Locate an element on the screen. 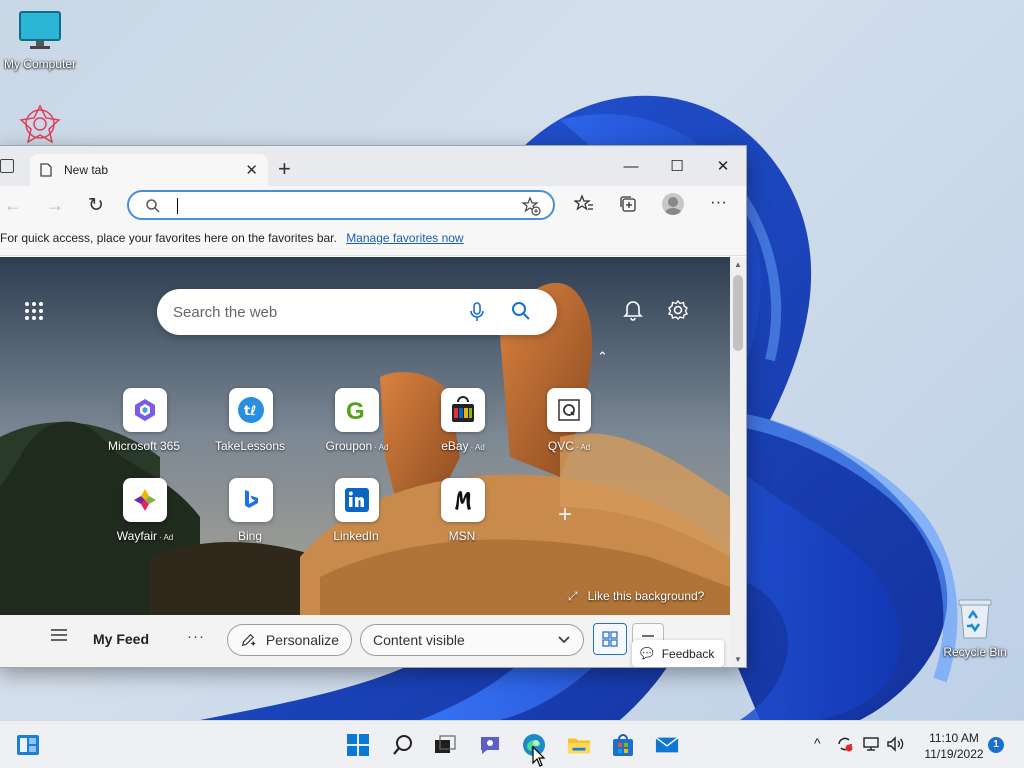 The image size is (1024, 768). notification-badge: 1 is located at coordinates (996, 745).